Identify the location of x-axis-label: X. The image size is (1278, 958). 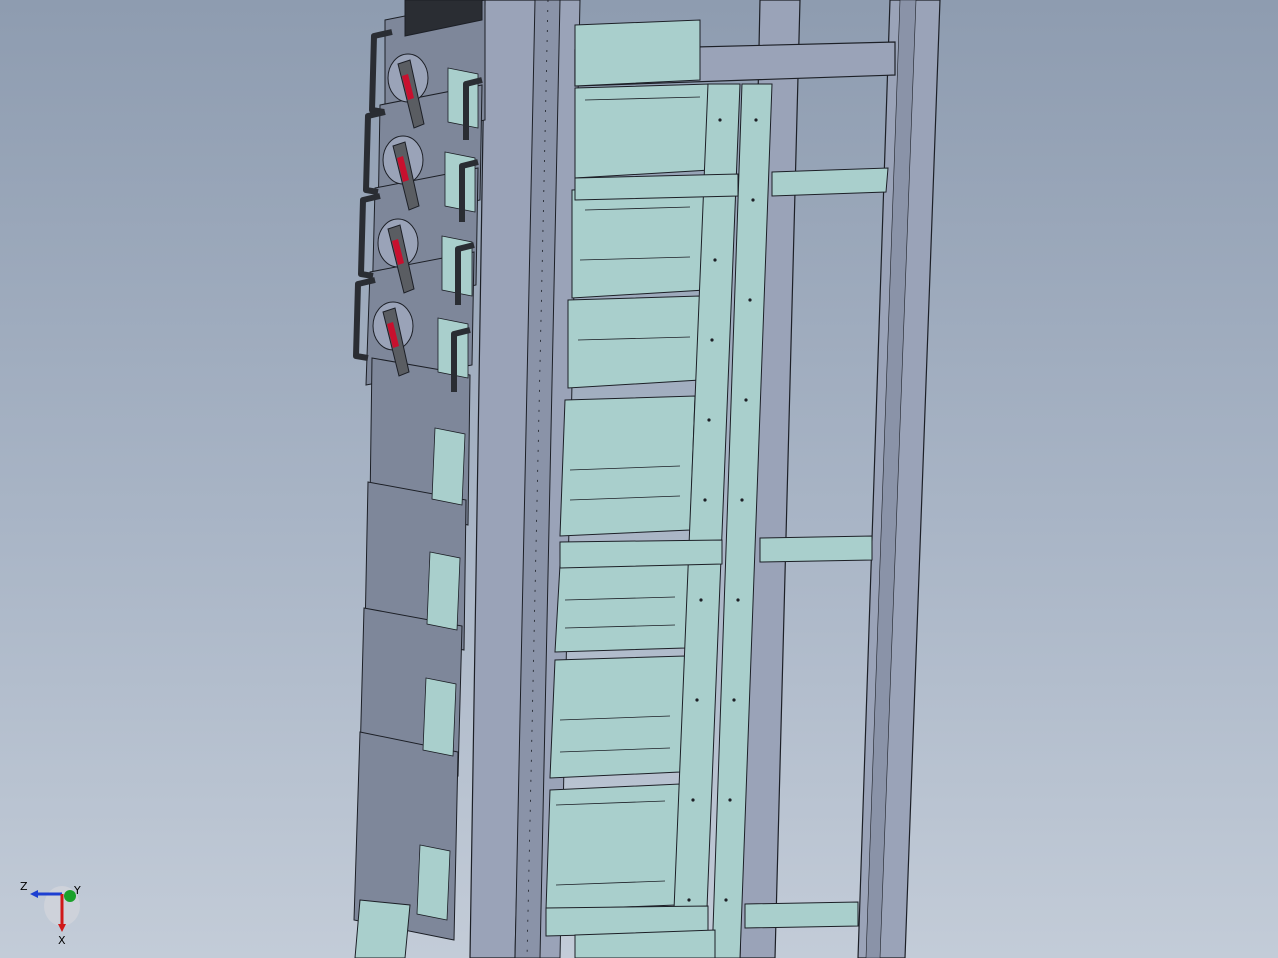
(62, 940).